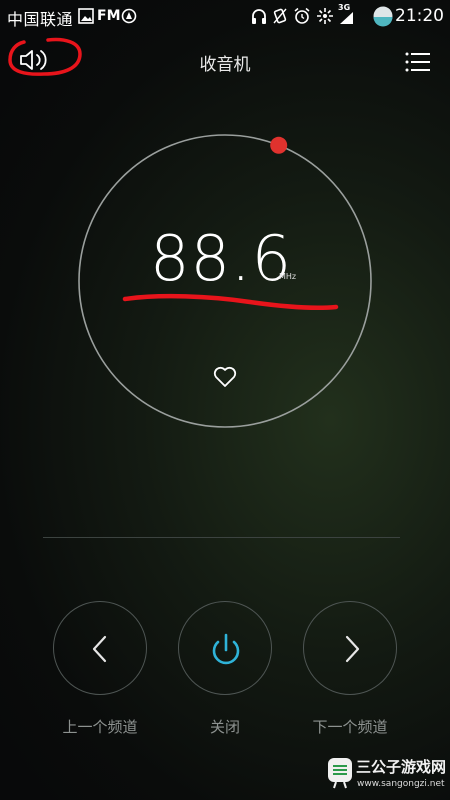  What do you see at coordinates (109, 16) in the screenshot?
I see `fm-indicator: FM` at bounding box center [109, 16].